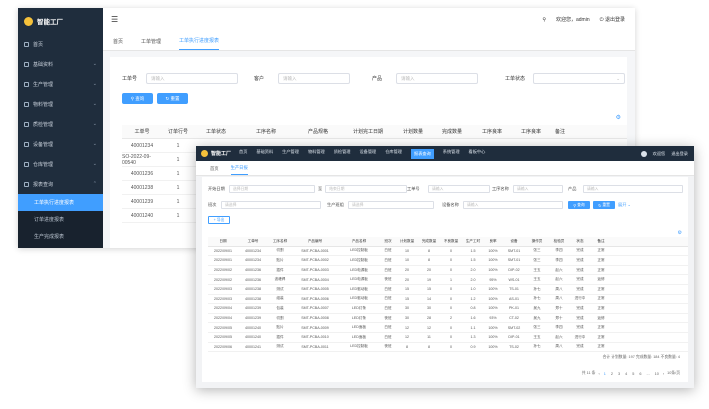  I want to click on page-number: 4, so click(626, 374).